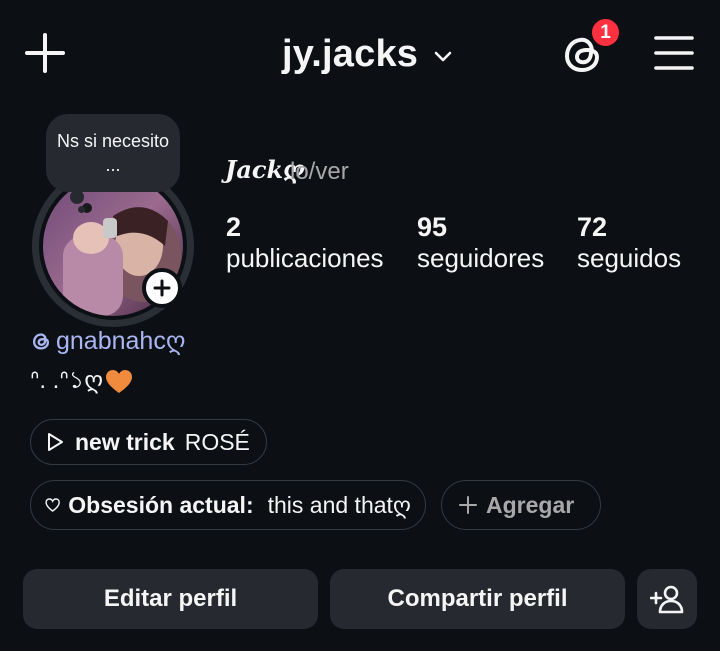 The height and width of the screenshot is (651, 720). Describe the element at coordinates (45, 53) in the screenshot. I see `create-plus-icon` at that location.